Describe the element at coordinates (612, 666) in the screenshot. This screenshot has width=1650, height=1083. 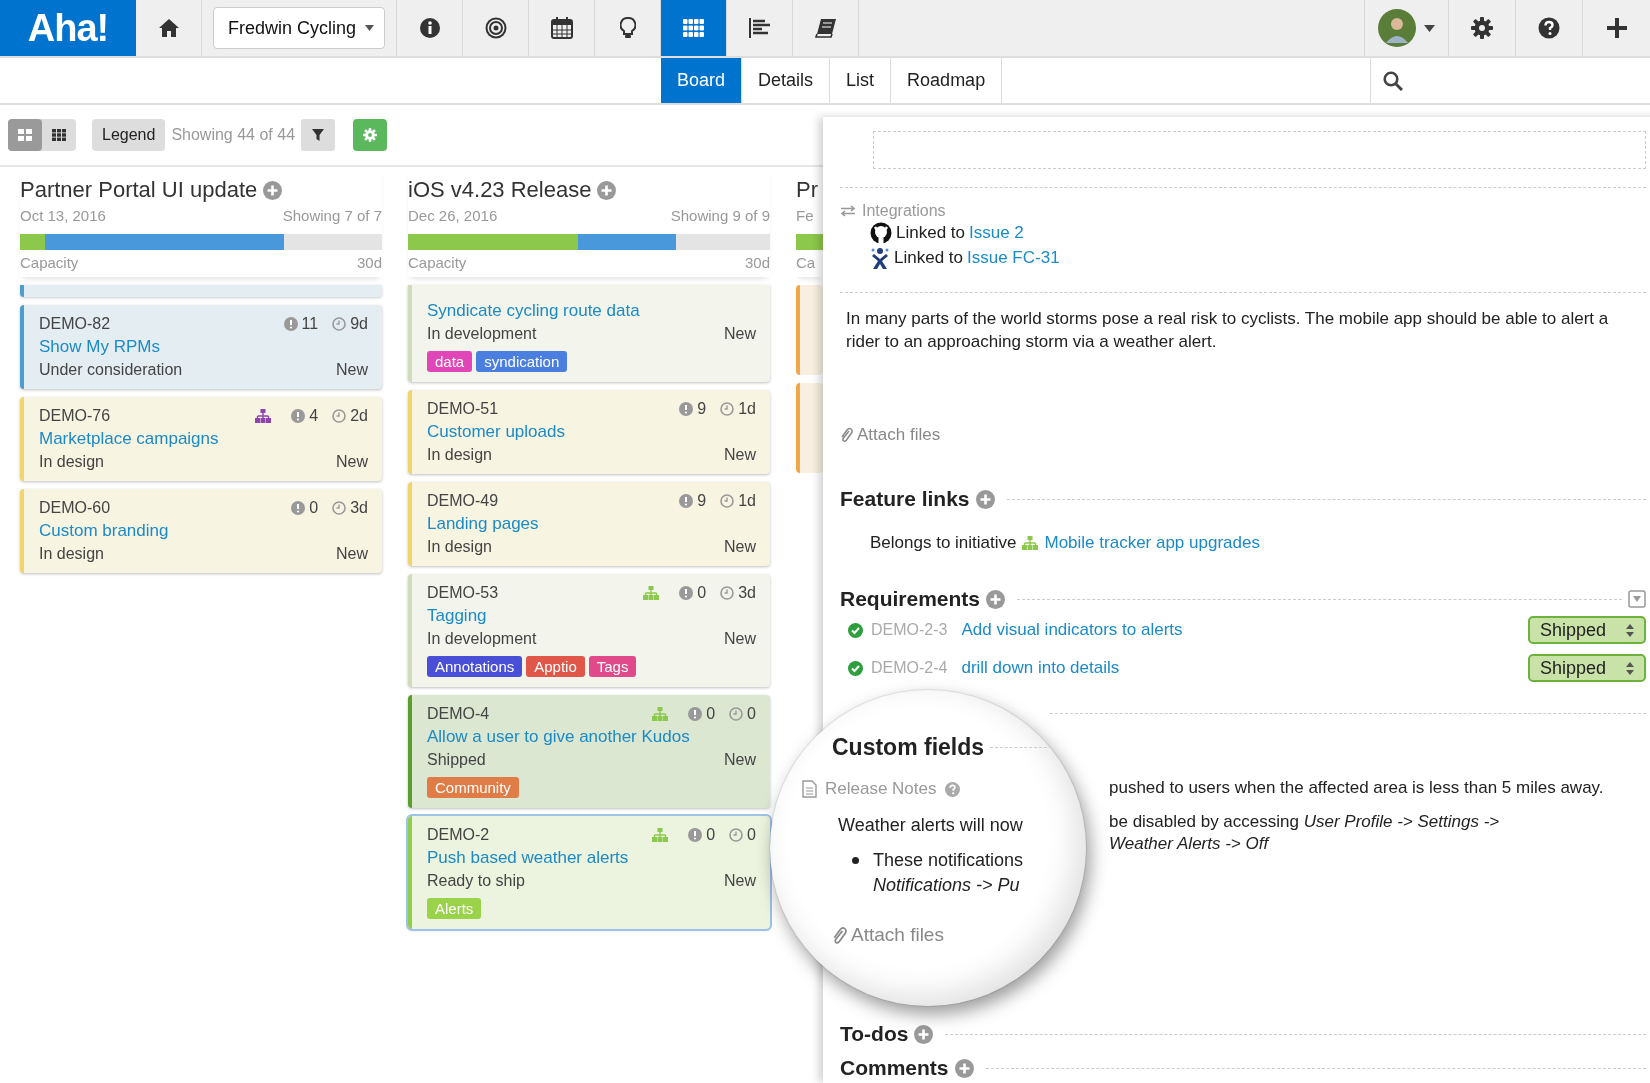
I see `tag: Tags` at that location.